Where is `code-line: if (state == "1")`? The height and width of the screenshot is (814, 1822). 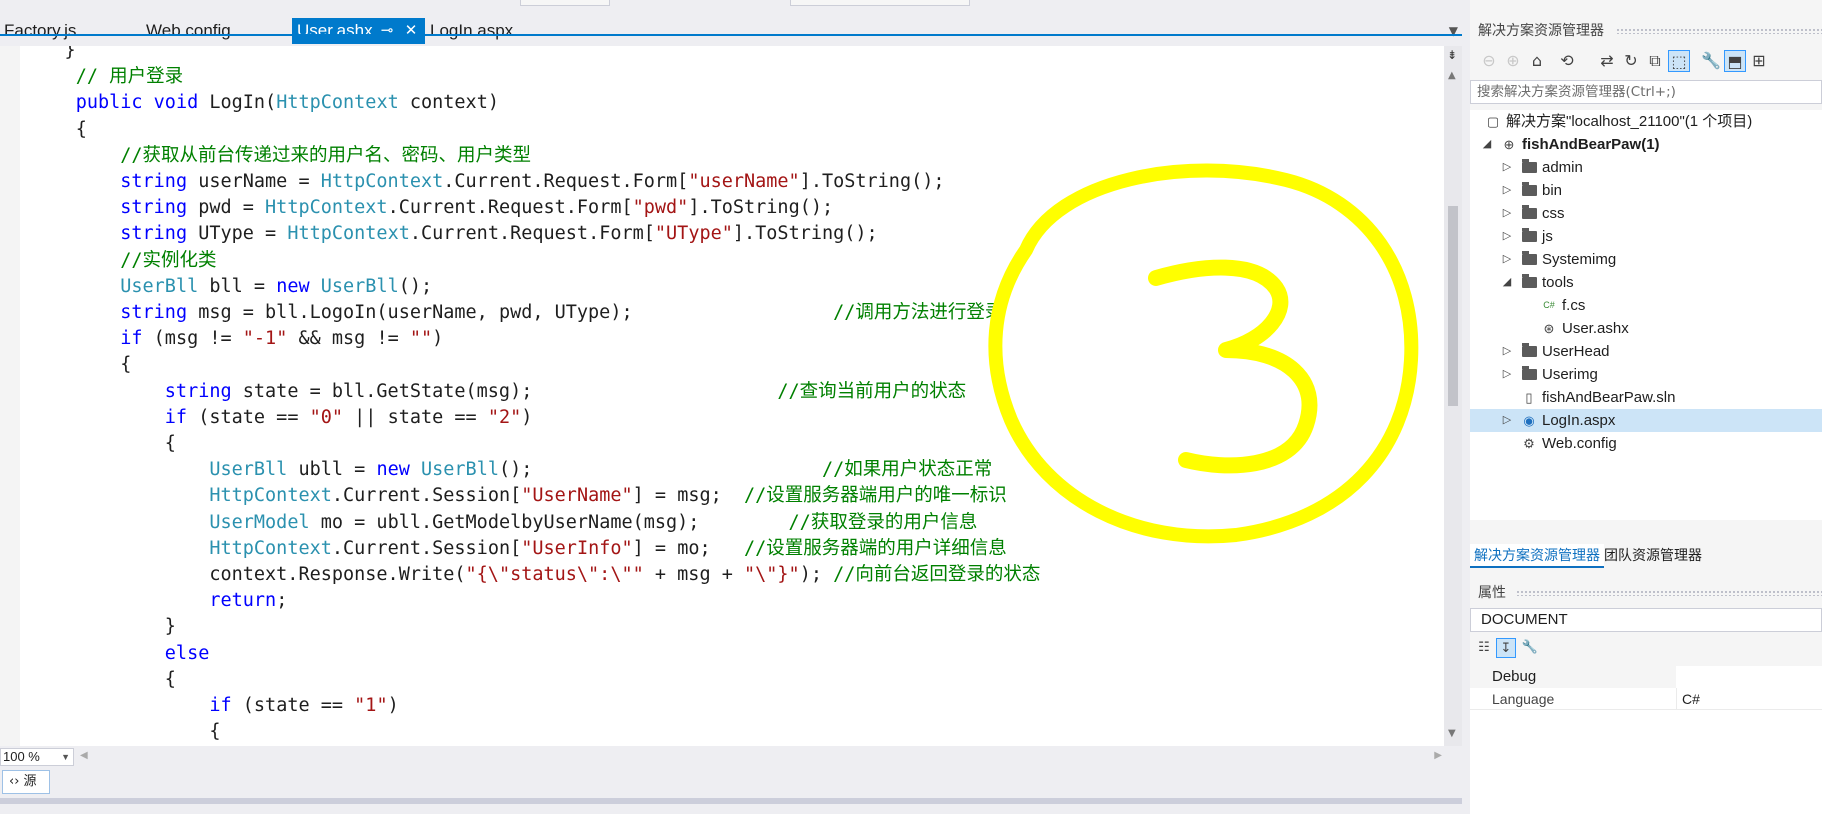 code-line: if (state == "1") is located at coordinates (209, 706).